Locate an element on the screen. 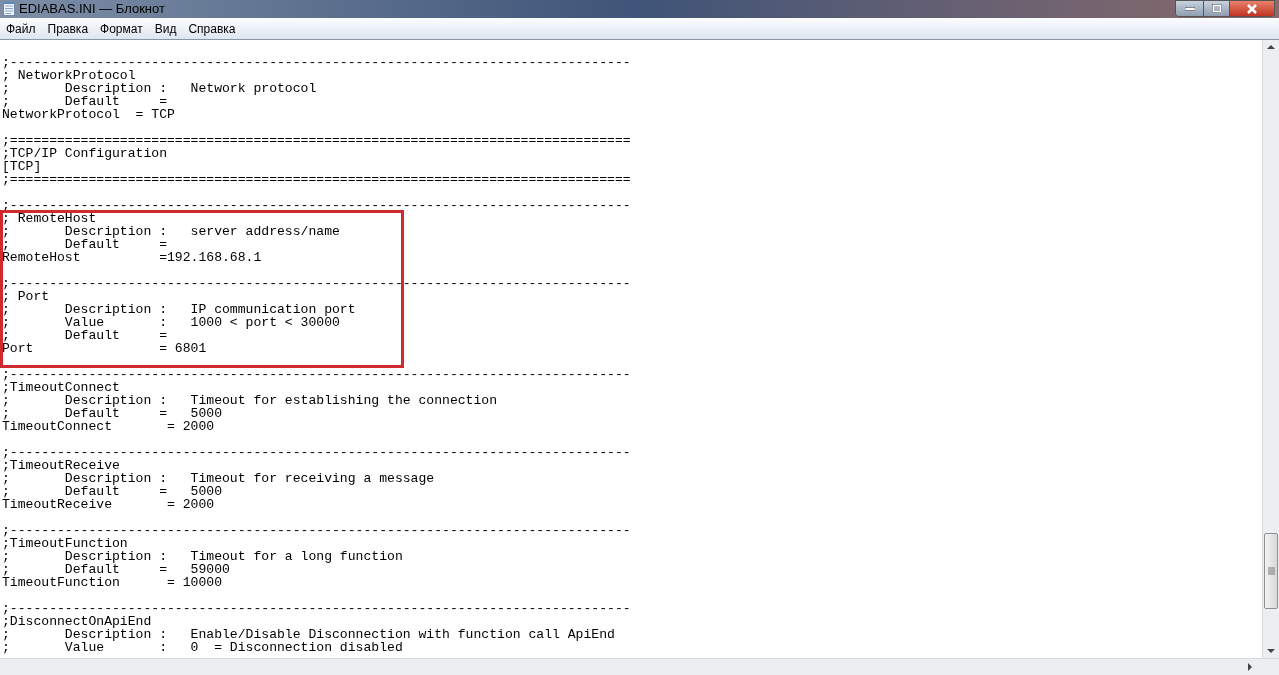 The width and height of the screenshot is (1279, 675). menu-item: Файл is located at coordinates (21, 28).